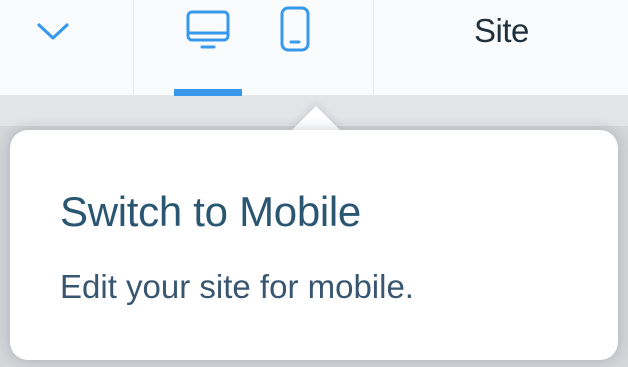  What do you see at coordinates (67, 48) in the screenshot?
I see `collapse-toggle` at bounding box center [67, 48].